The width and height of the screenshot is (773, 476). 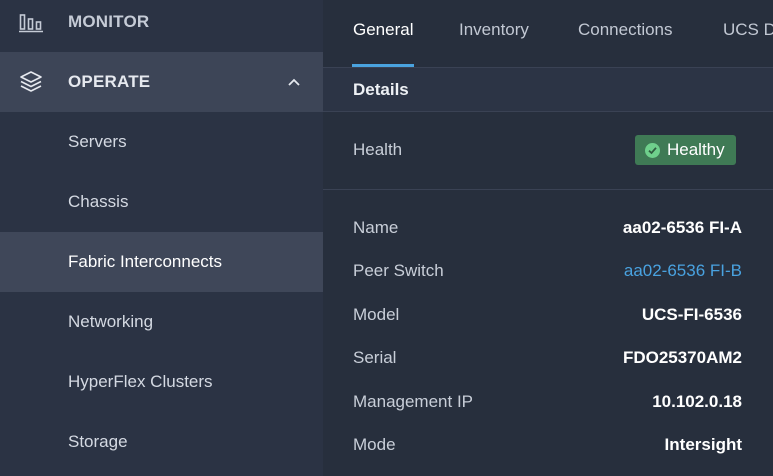 What do you see at coordinates (140, 381) in the screenshot?
I see `sidebar-item-label: HyperFlex Clusters` at bounding box center [140, 381].